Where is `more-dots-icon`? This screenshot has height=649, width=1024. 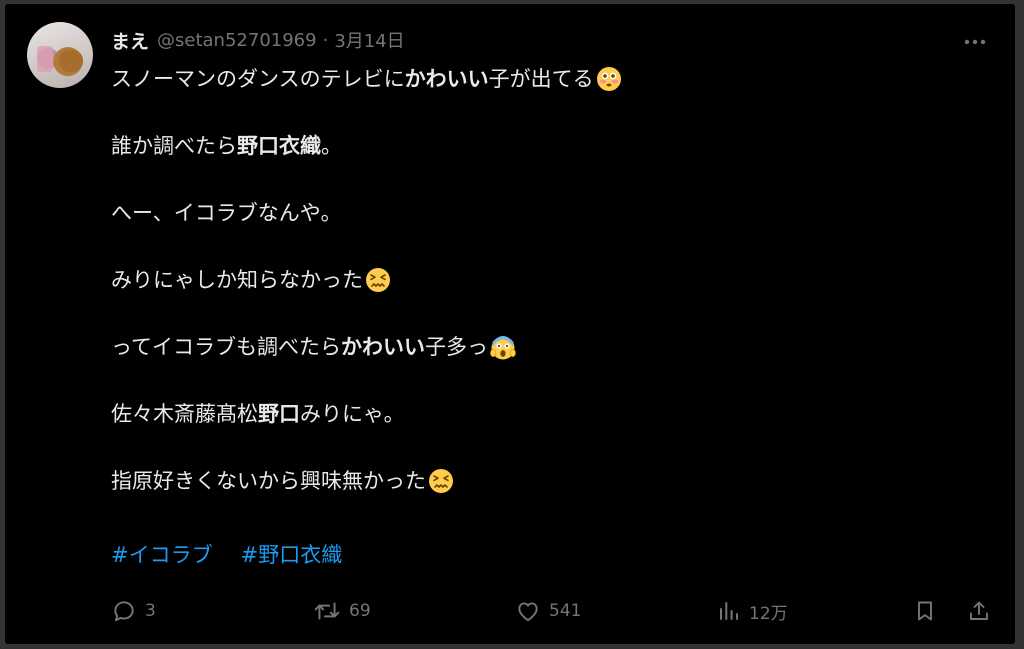 more-dots-icon is located at coordinates (975, 42).